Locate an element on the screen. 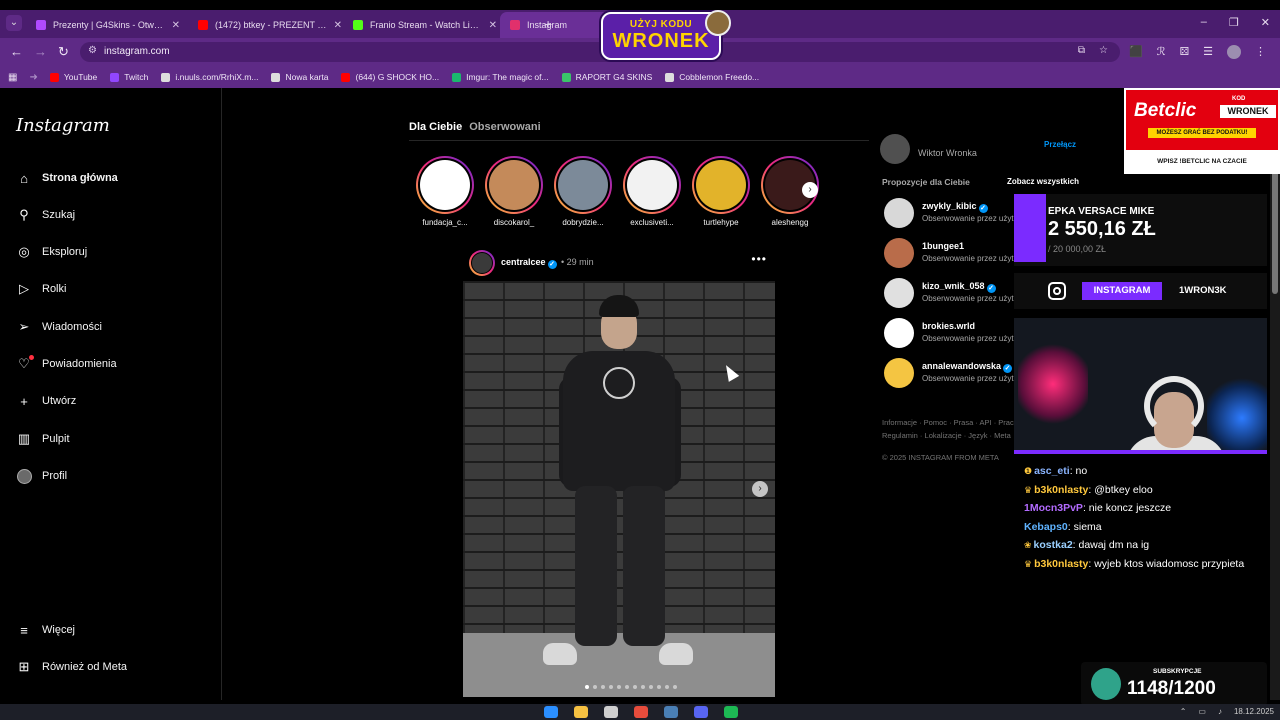  file-explorer-icon is located at coordinates (581, 712).